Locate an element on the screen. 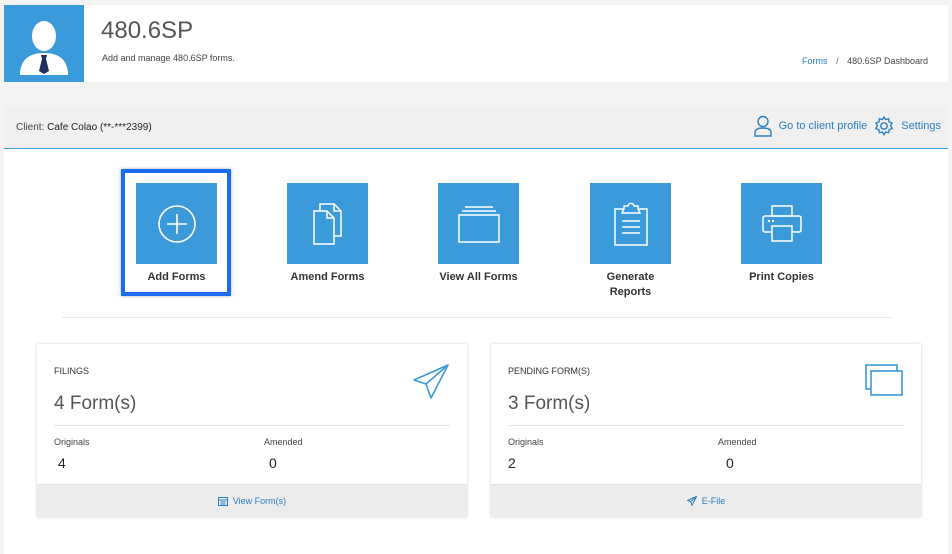 The height and width of the screenshot is (554, 952). add-forms-label: Add Forms is located at coordinates (176, 277).